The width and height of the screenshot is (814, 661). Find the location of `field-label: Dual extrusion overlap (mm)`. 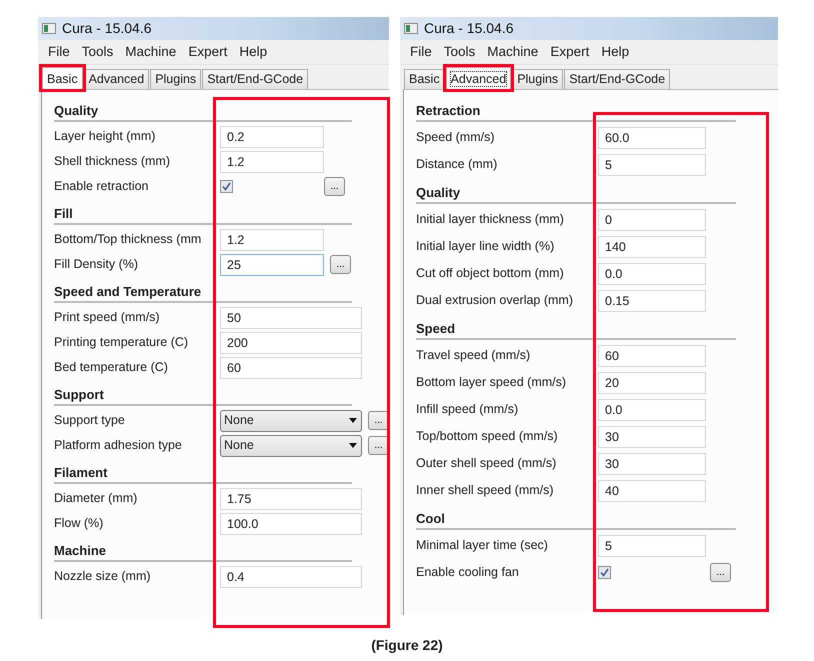

field-label: Dual extrusion overlap (mm) is located at coordinates (495, 301).